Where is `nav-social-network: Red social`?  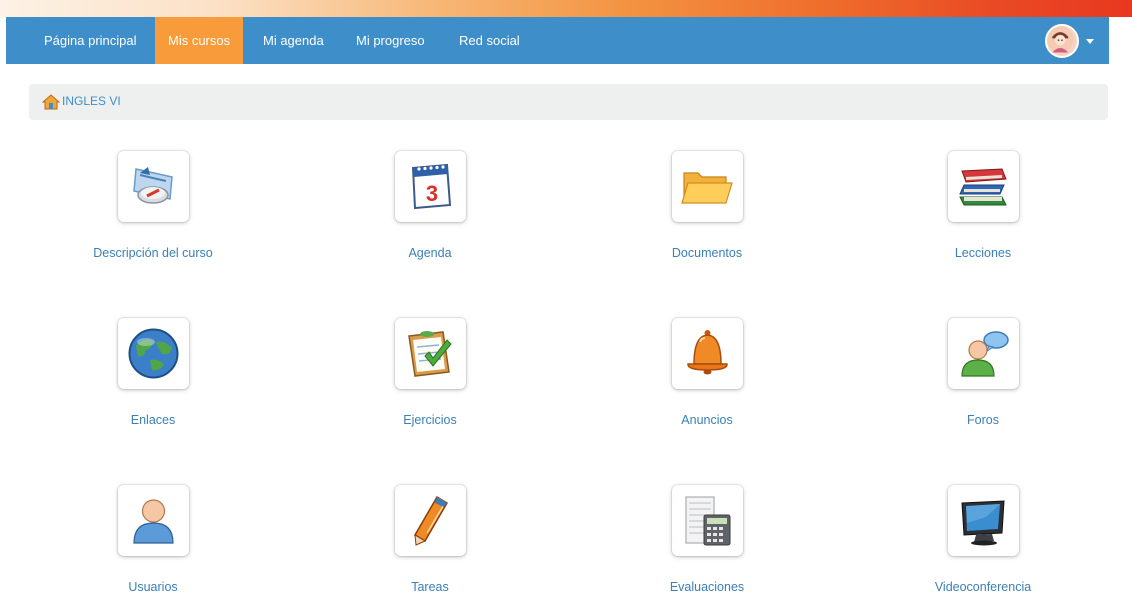
nav-social-network: Red social is located at coordinates (489, 40).